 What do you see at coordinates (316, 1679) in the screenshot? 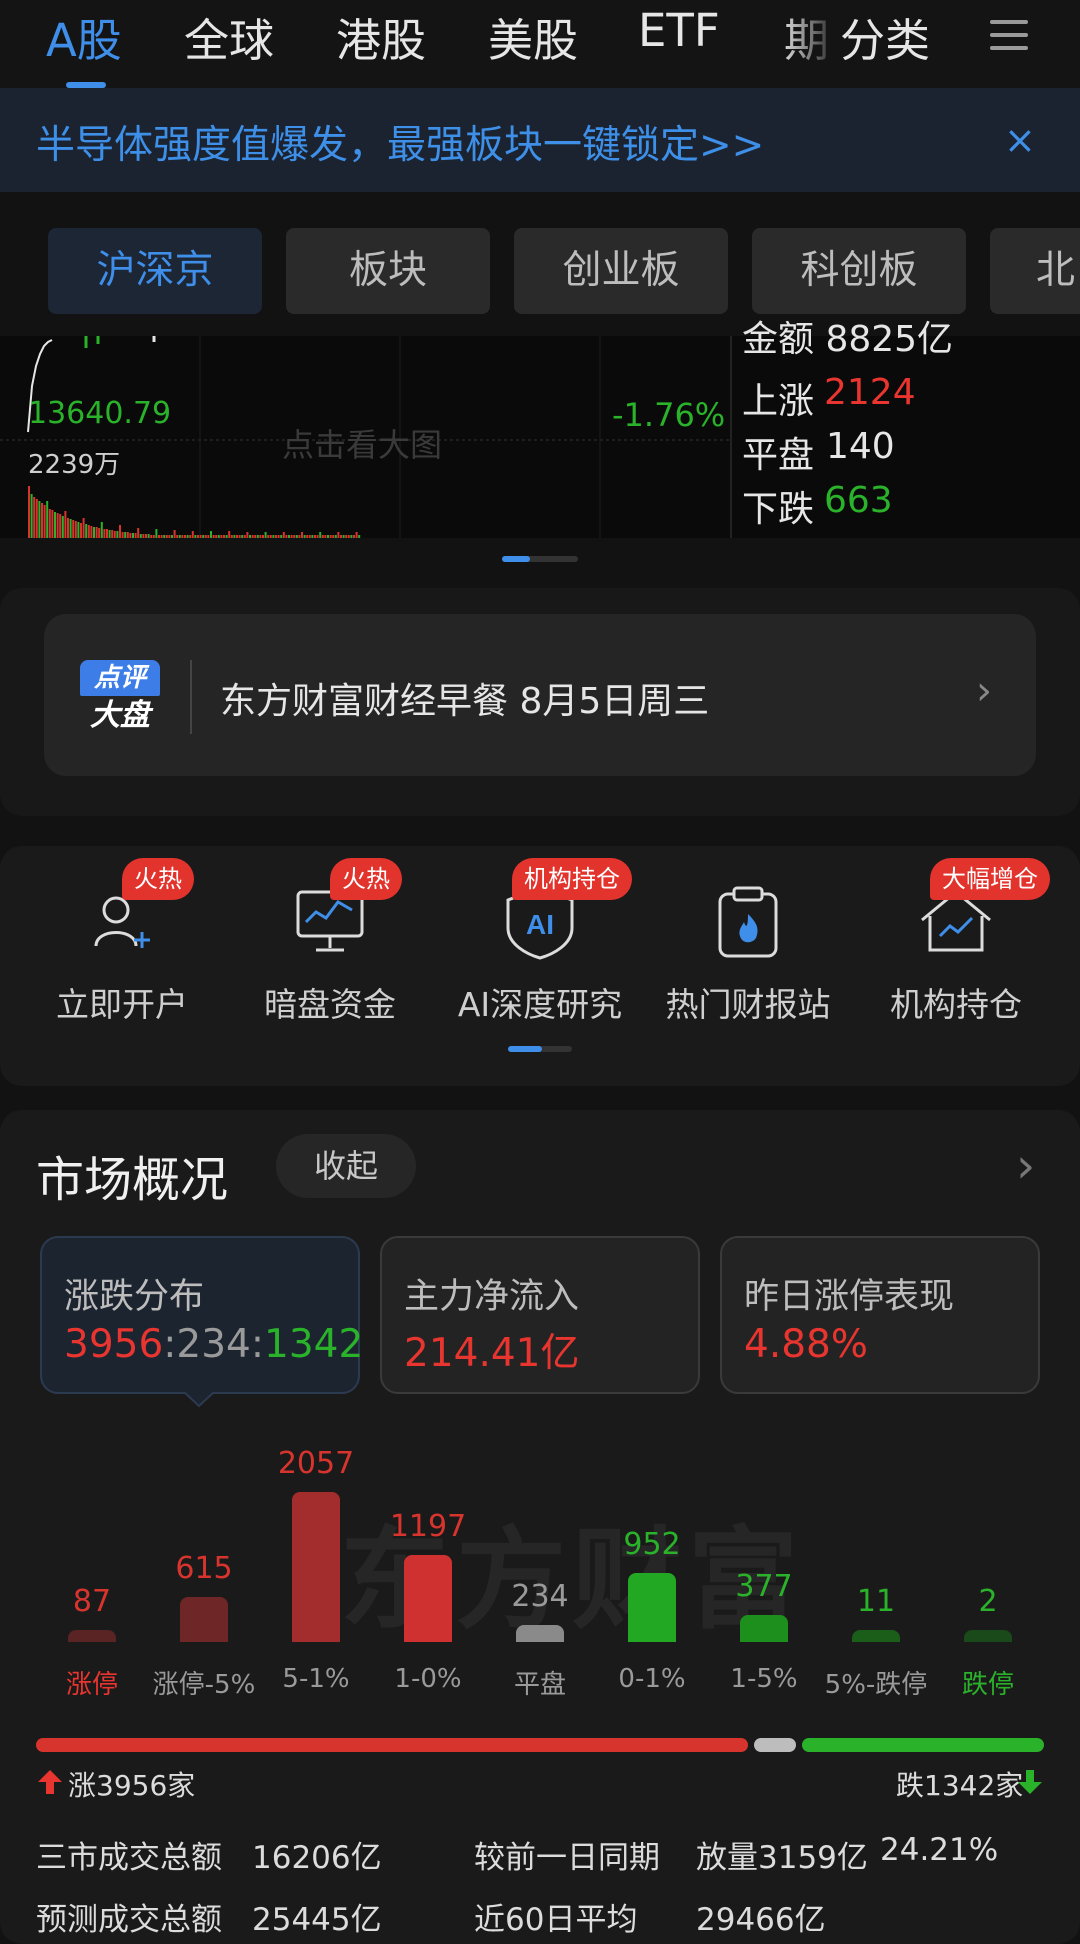
I see `distribution-category-label: 5-1%` at bounding box center [316, 1679].